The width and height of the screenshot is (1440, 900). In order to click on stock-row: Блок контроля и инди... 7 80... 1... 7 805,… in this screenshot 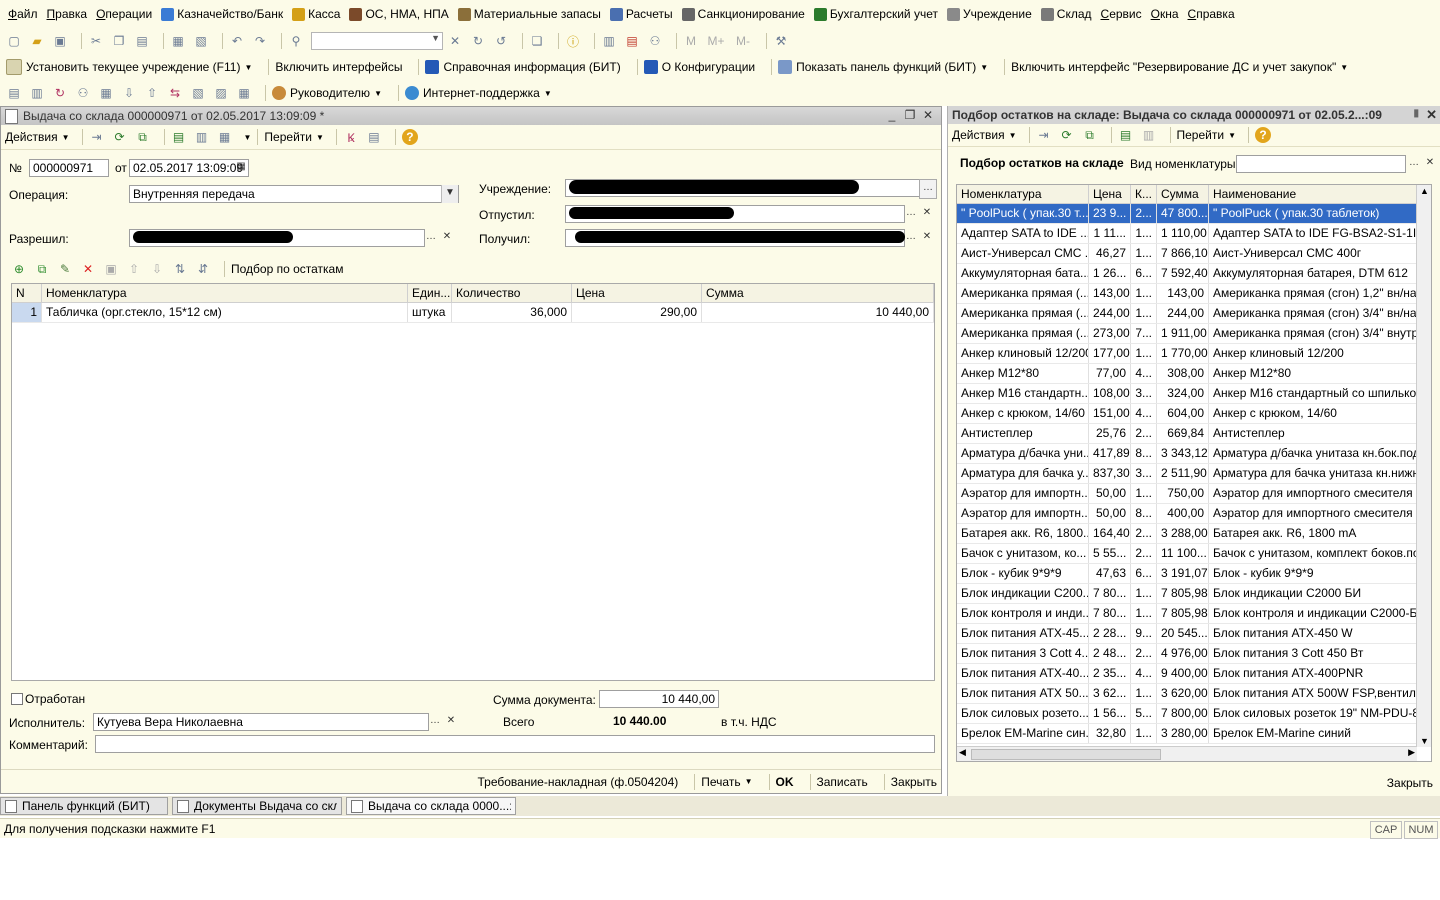, I will do `click(1194, 614)`.